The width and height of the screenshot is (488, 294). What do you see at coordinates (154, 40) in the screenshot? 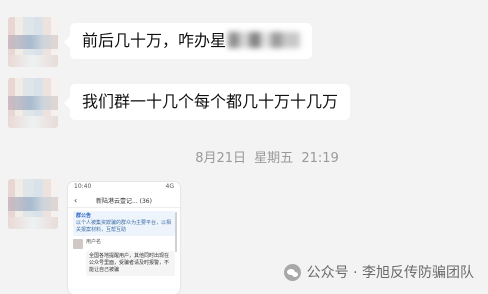
I see `message-text: 前后几十万，咋办星` at bounding box center [154, 40].